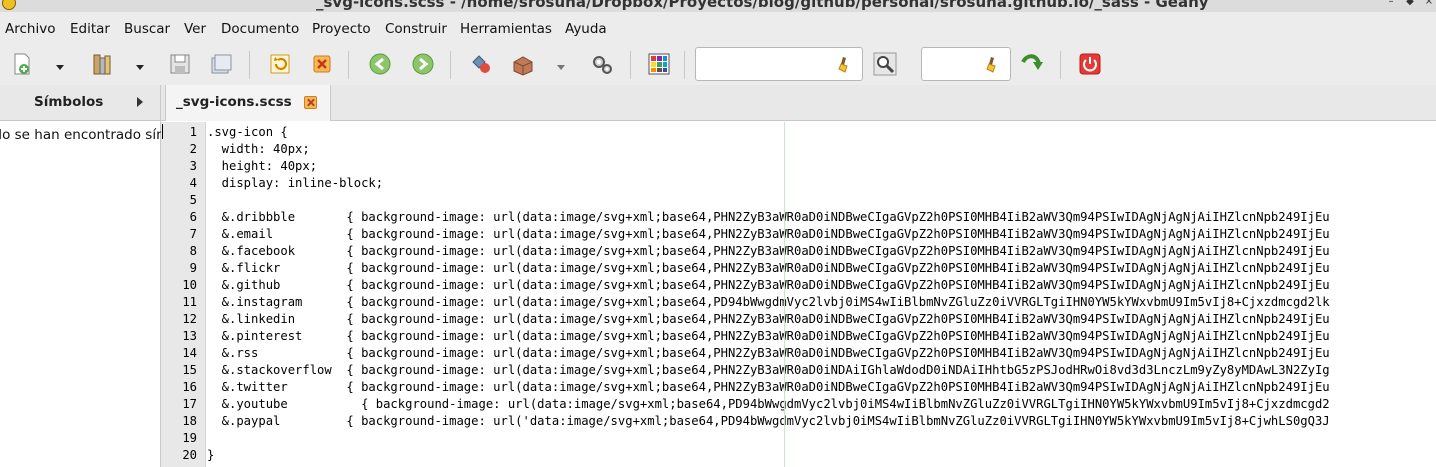 The width and height of the screenshot is (1436, 467). Describe the element at coordinates (966, 64) in the screenshot. I see `goto-line-input` at that location.